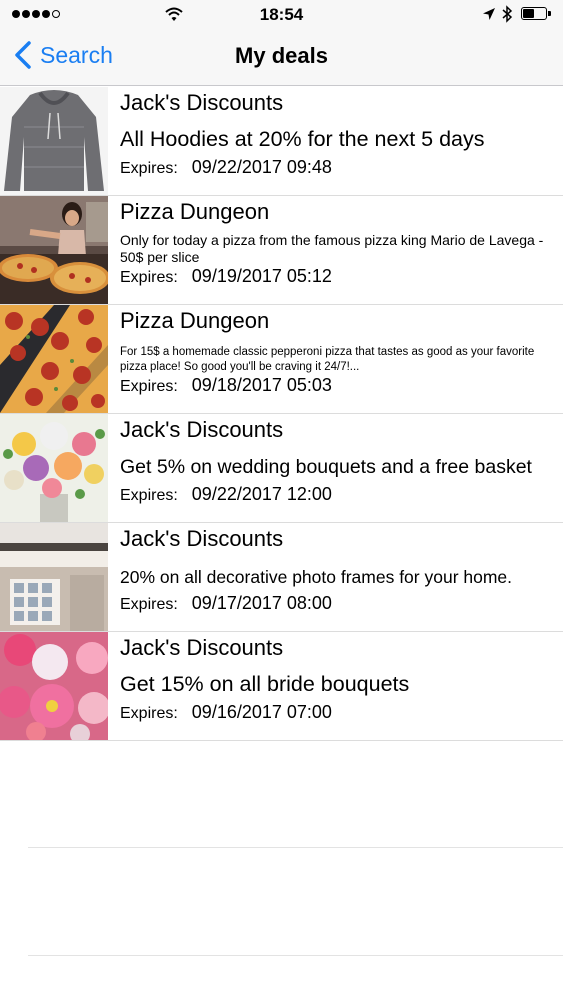  Describe the element at coordinates (54, 141) in the screenshot. I see `hoodie-photo` at that location.